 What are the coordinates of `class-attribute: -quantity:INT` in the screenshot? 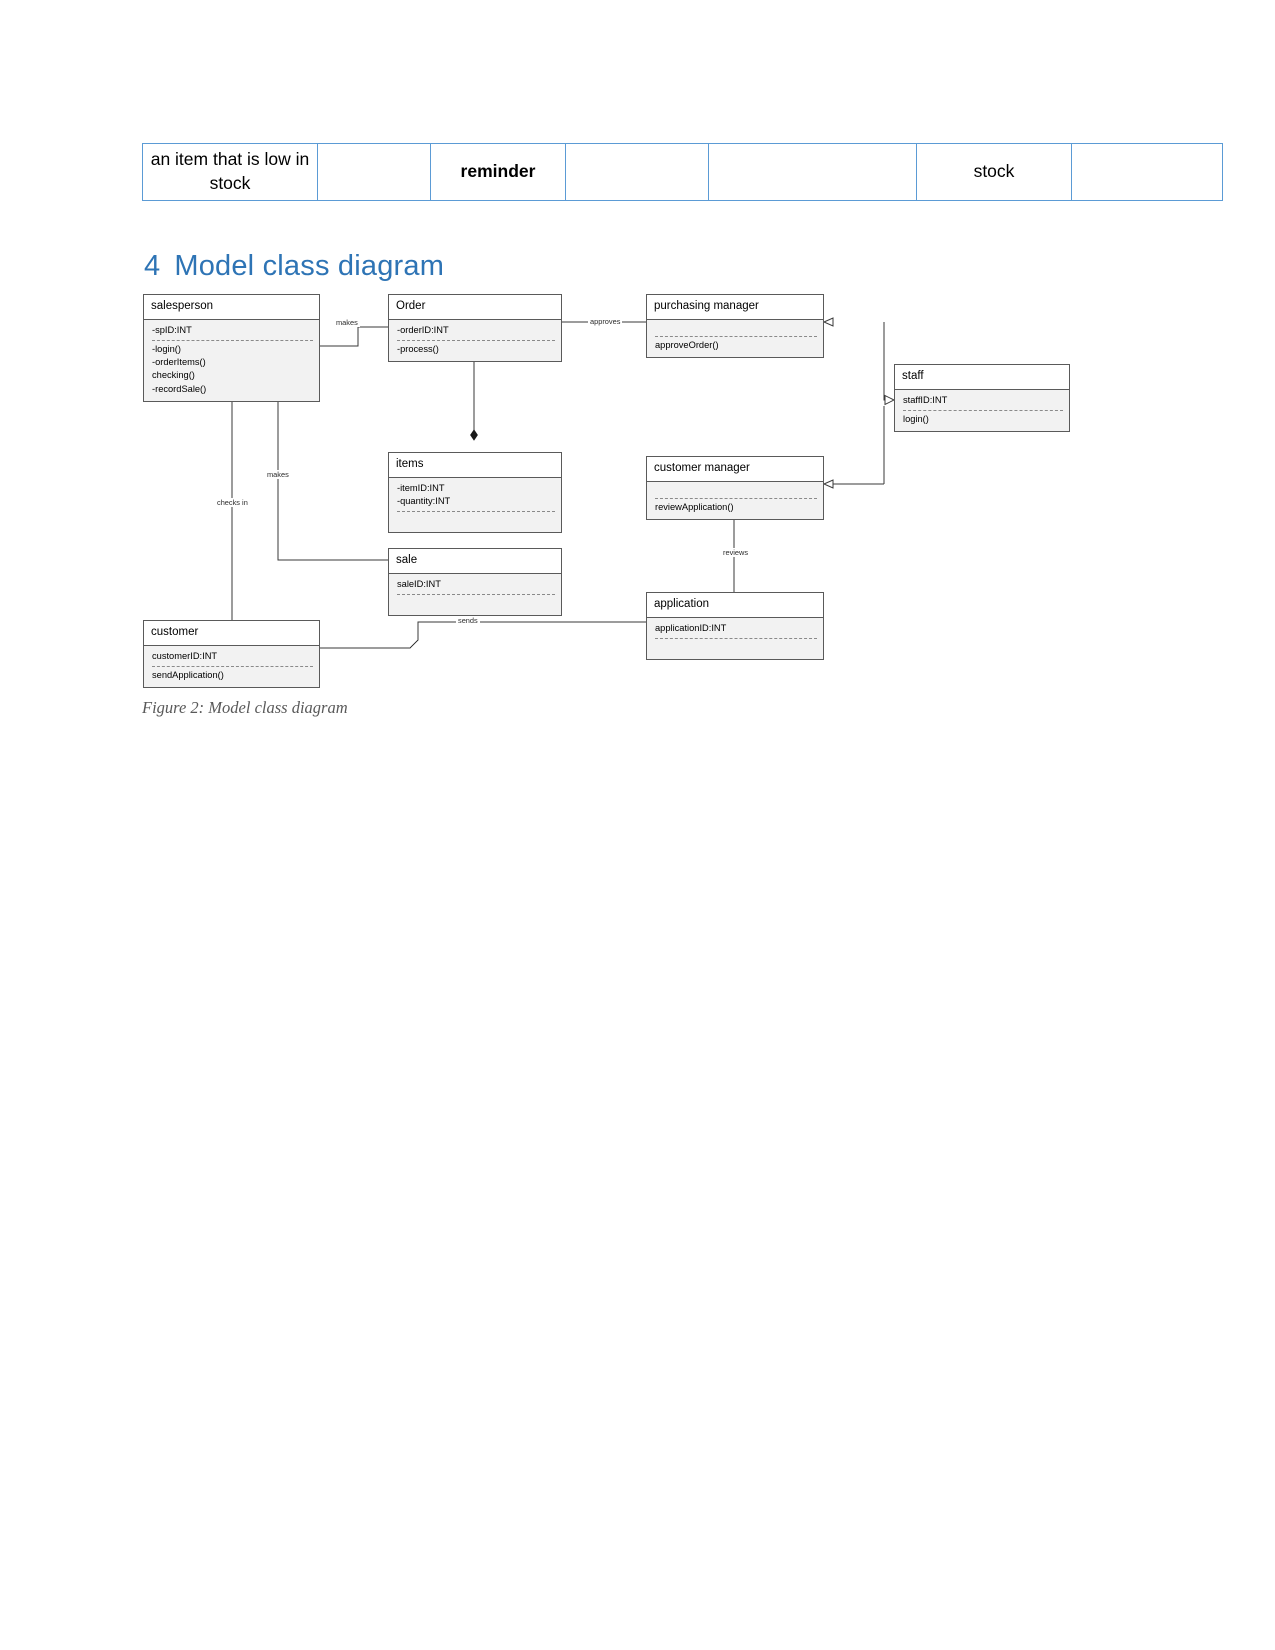 It's located at (424, 500).